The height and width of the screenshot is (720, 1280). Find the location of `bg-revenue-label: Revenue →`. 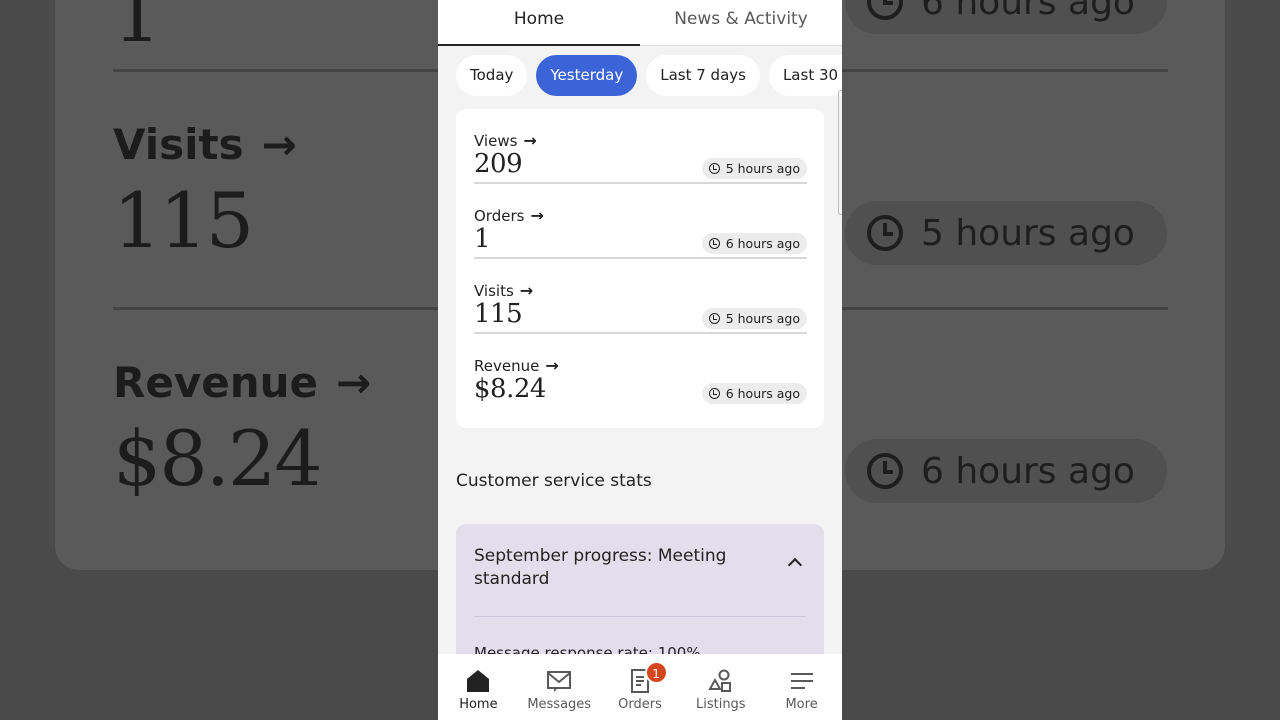

bg-revenue-label: Revenue → is located at coordinates (242, 382).